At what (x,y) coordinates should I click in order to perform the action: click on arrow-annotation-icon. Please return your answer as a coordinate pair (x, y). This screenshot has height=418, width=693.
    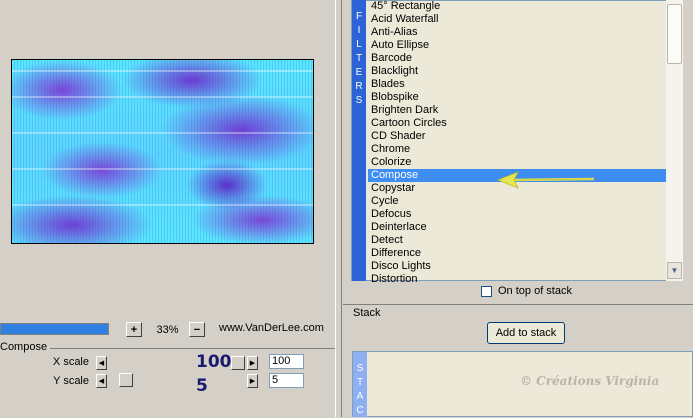
    Looking at the image, I should click on (545, 180).